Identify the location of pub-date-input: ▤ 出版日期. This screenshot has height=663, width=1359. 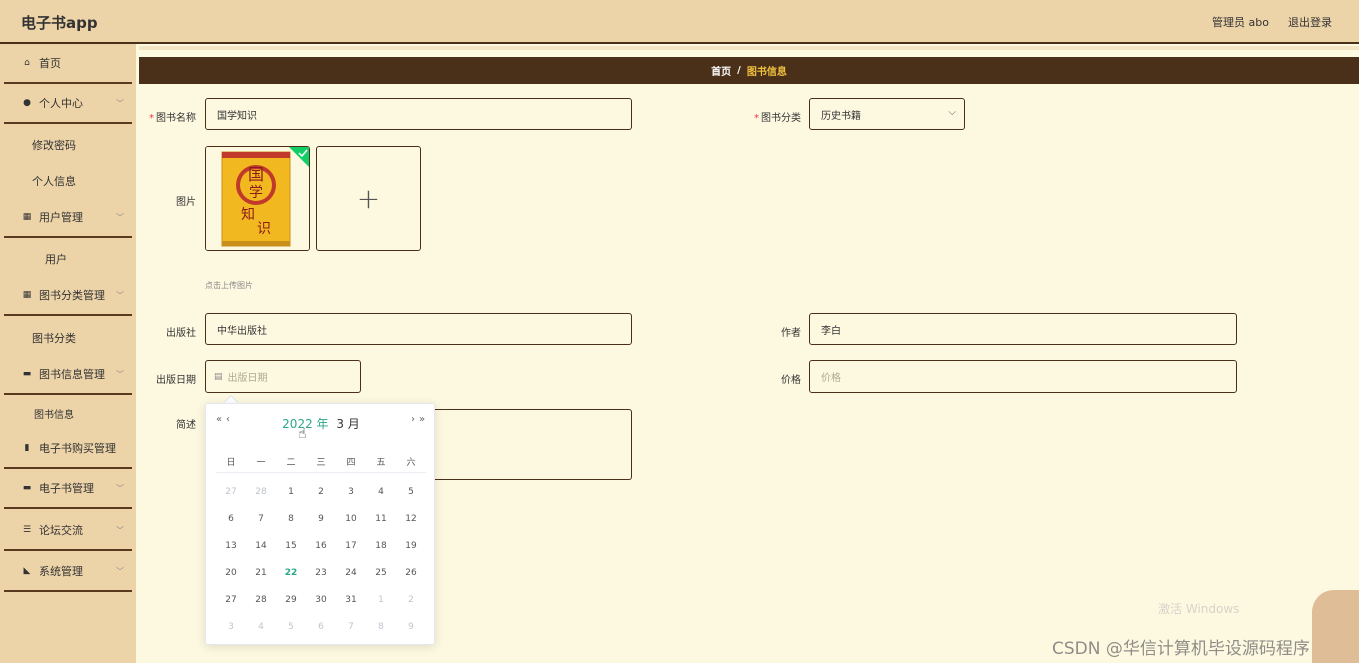
(283, 376).